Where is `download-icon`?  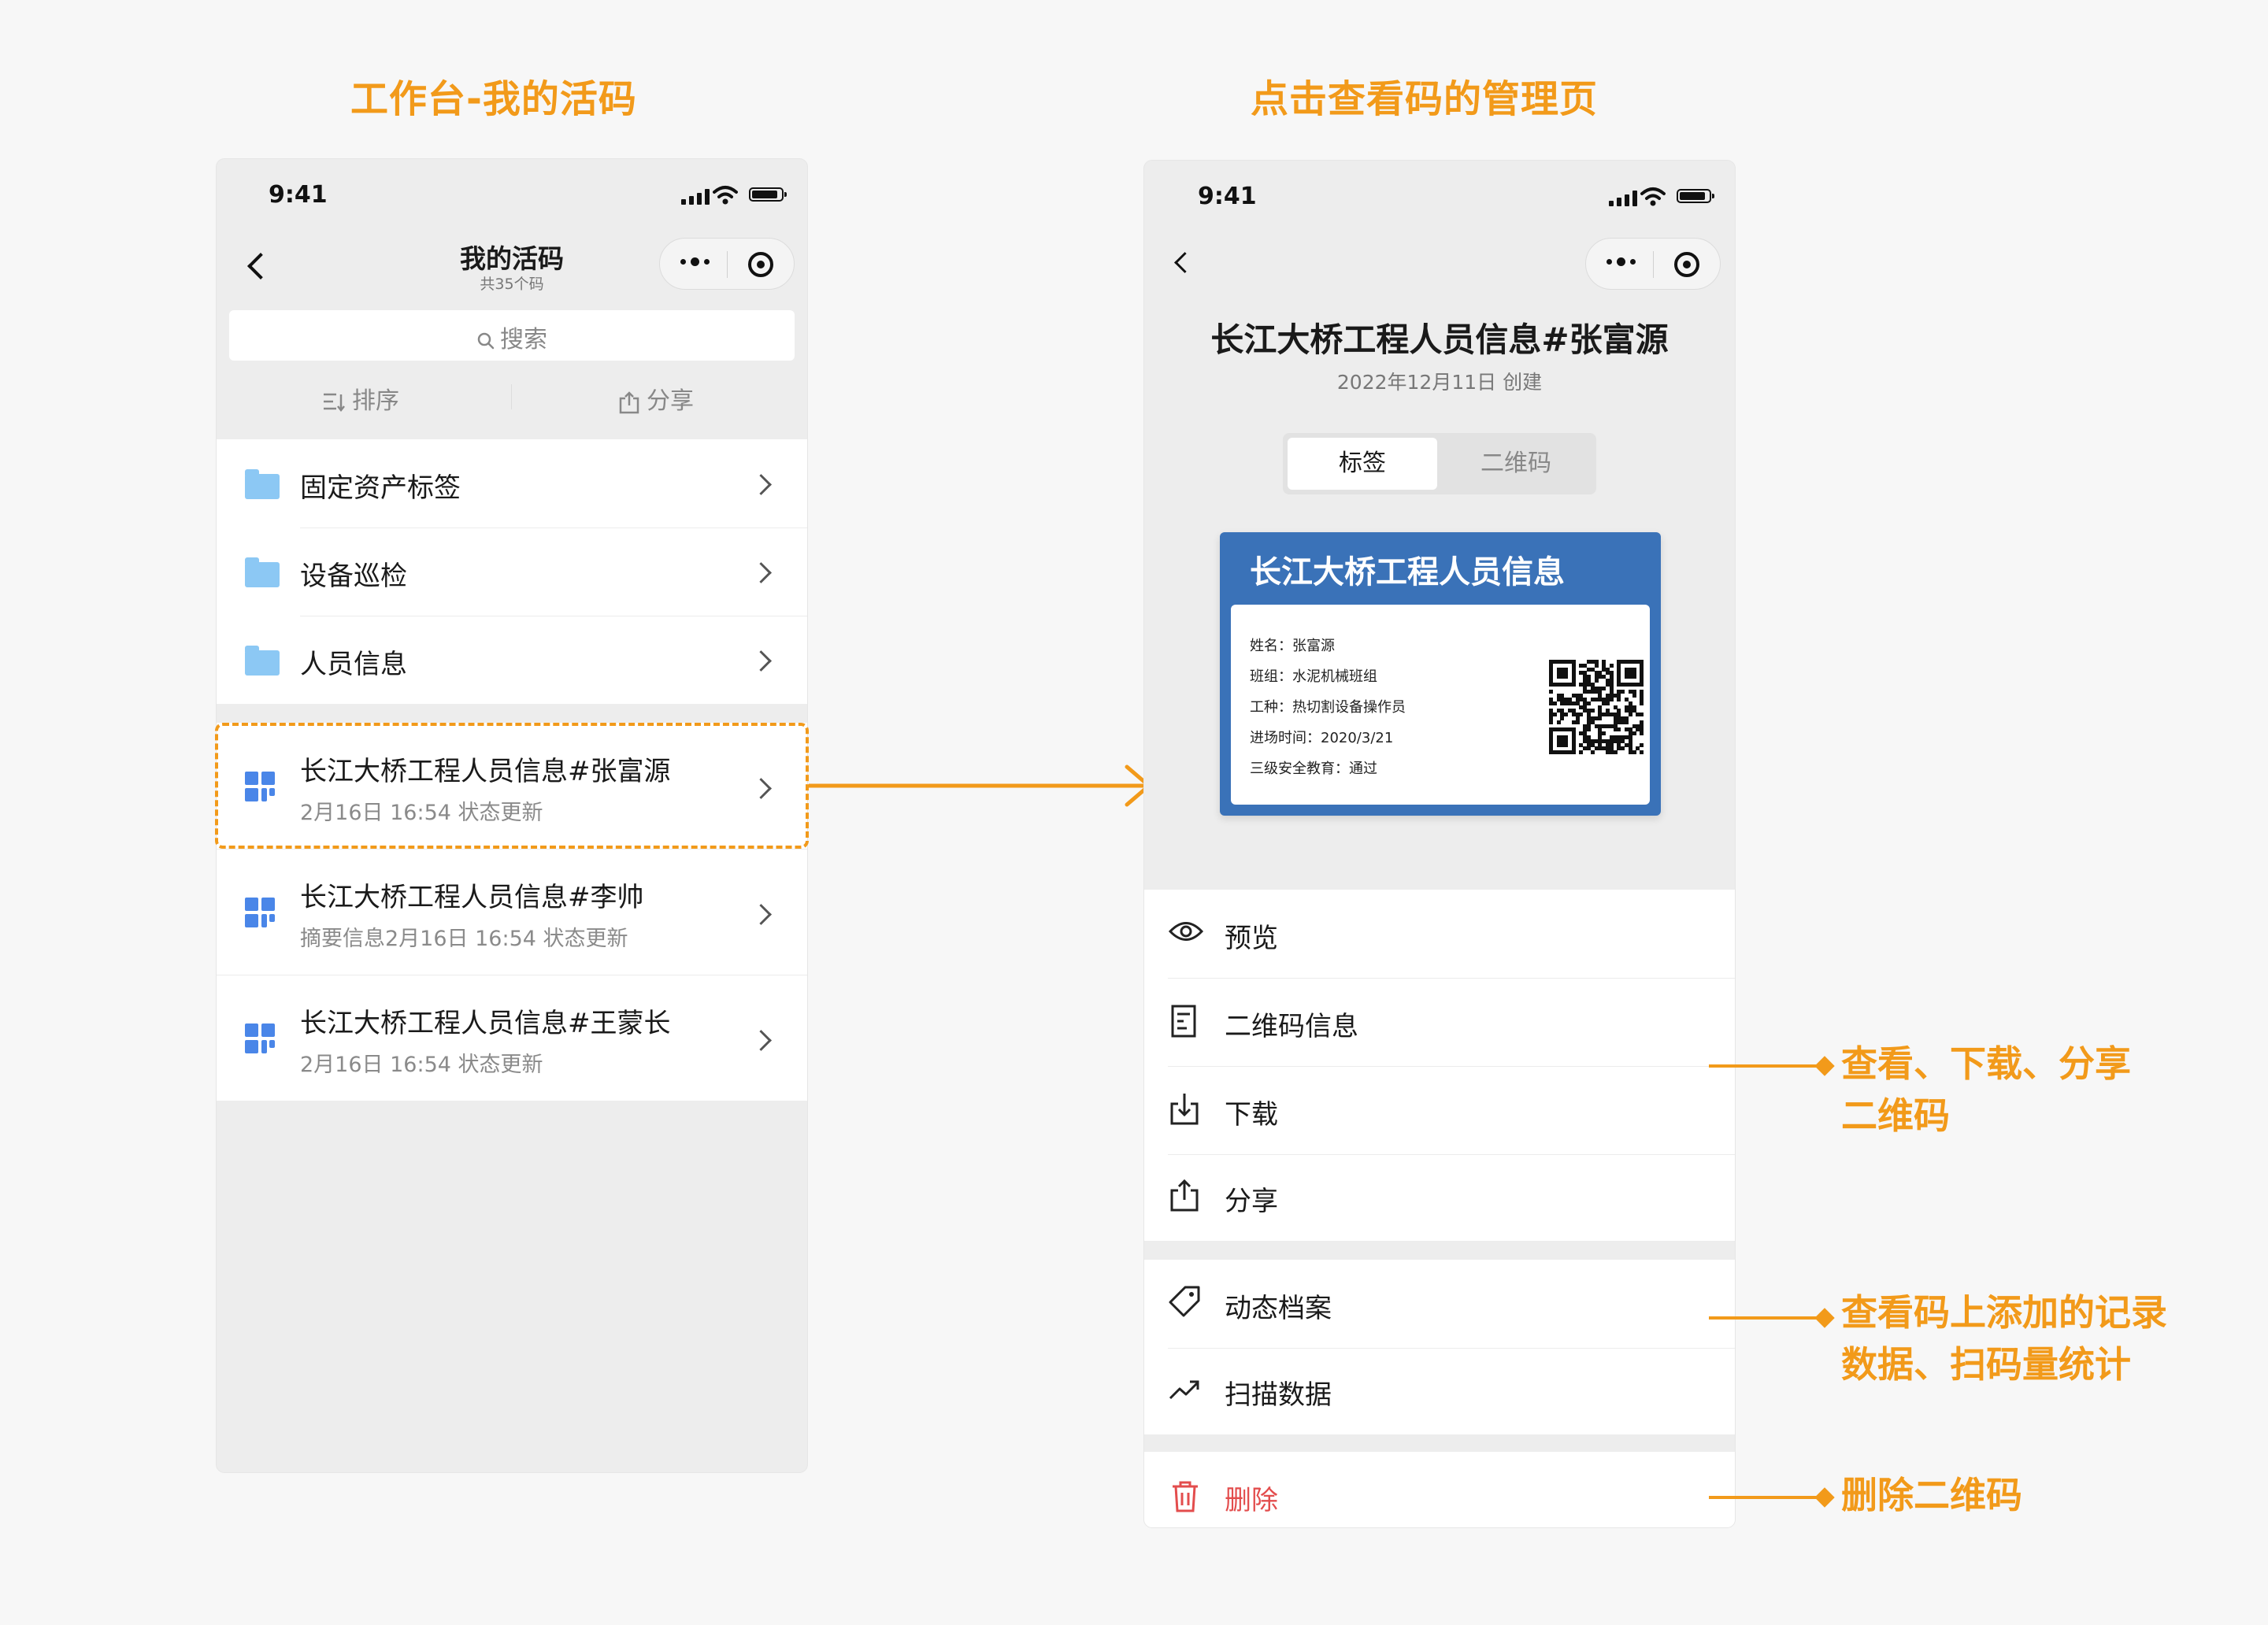
download-icon is located at coordinates (1184, 1109).